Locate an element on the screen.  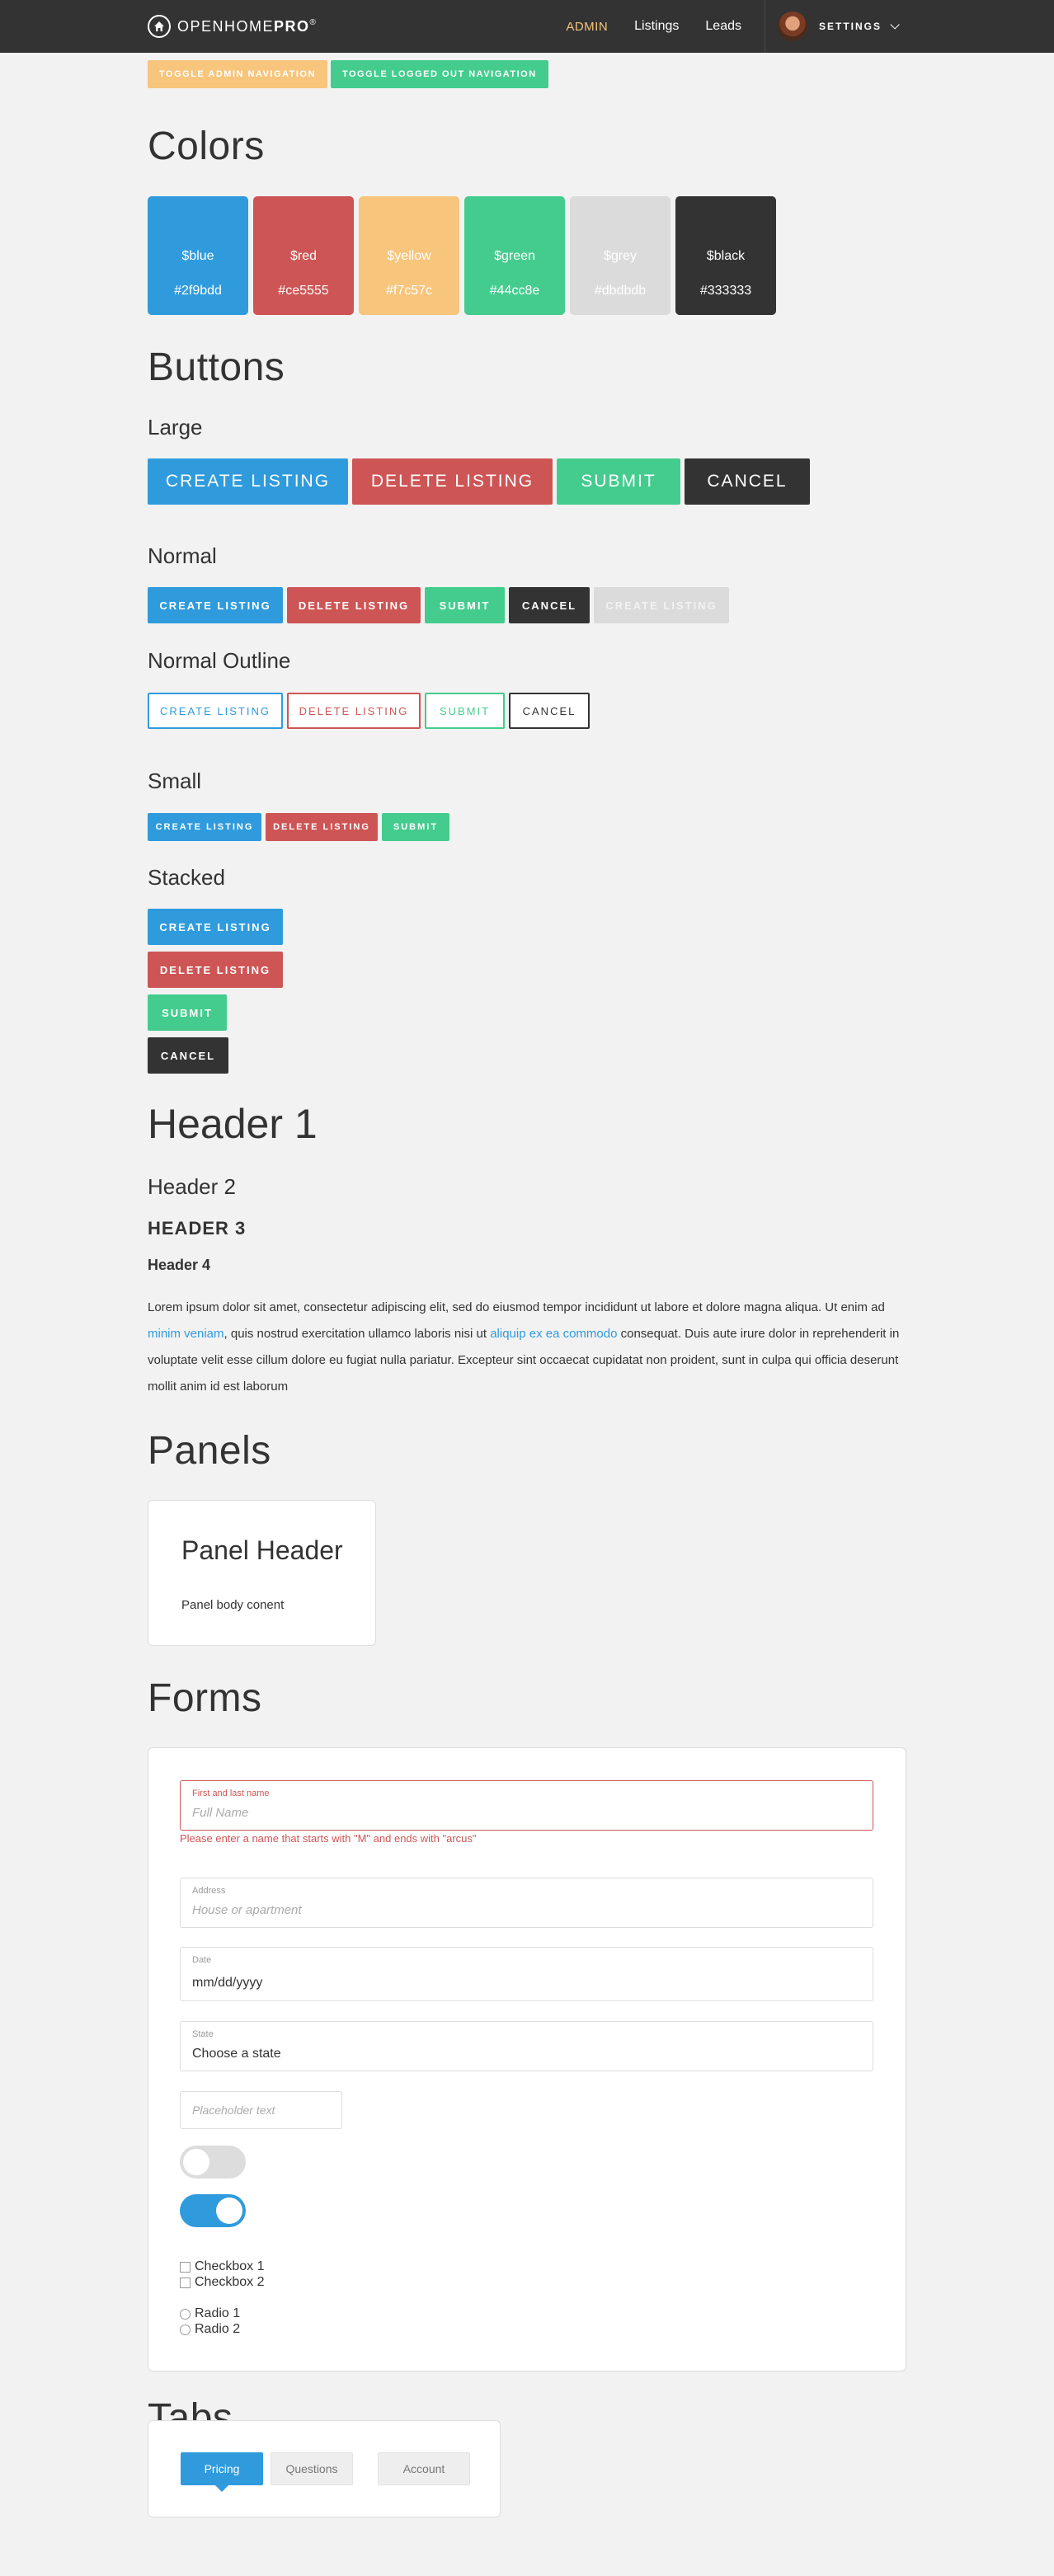
cancel-button: CANCEL is located at coordinates (549, 605).